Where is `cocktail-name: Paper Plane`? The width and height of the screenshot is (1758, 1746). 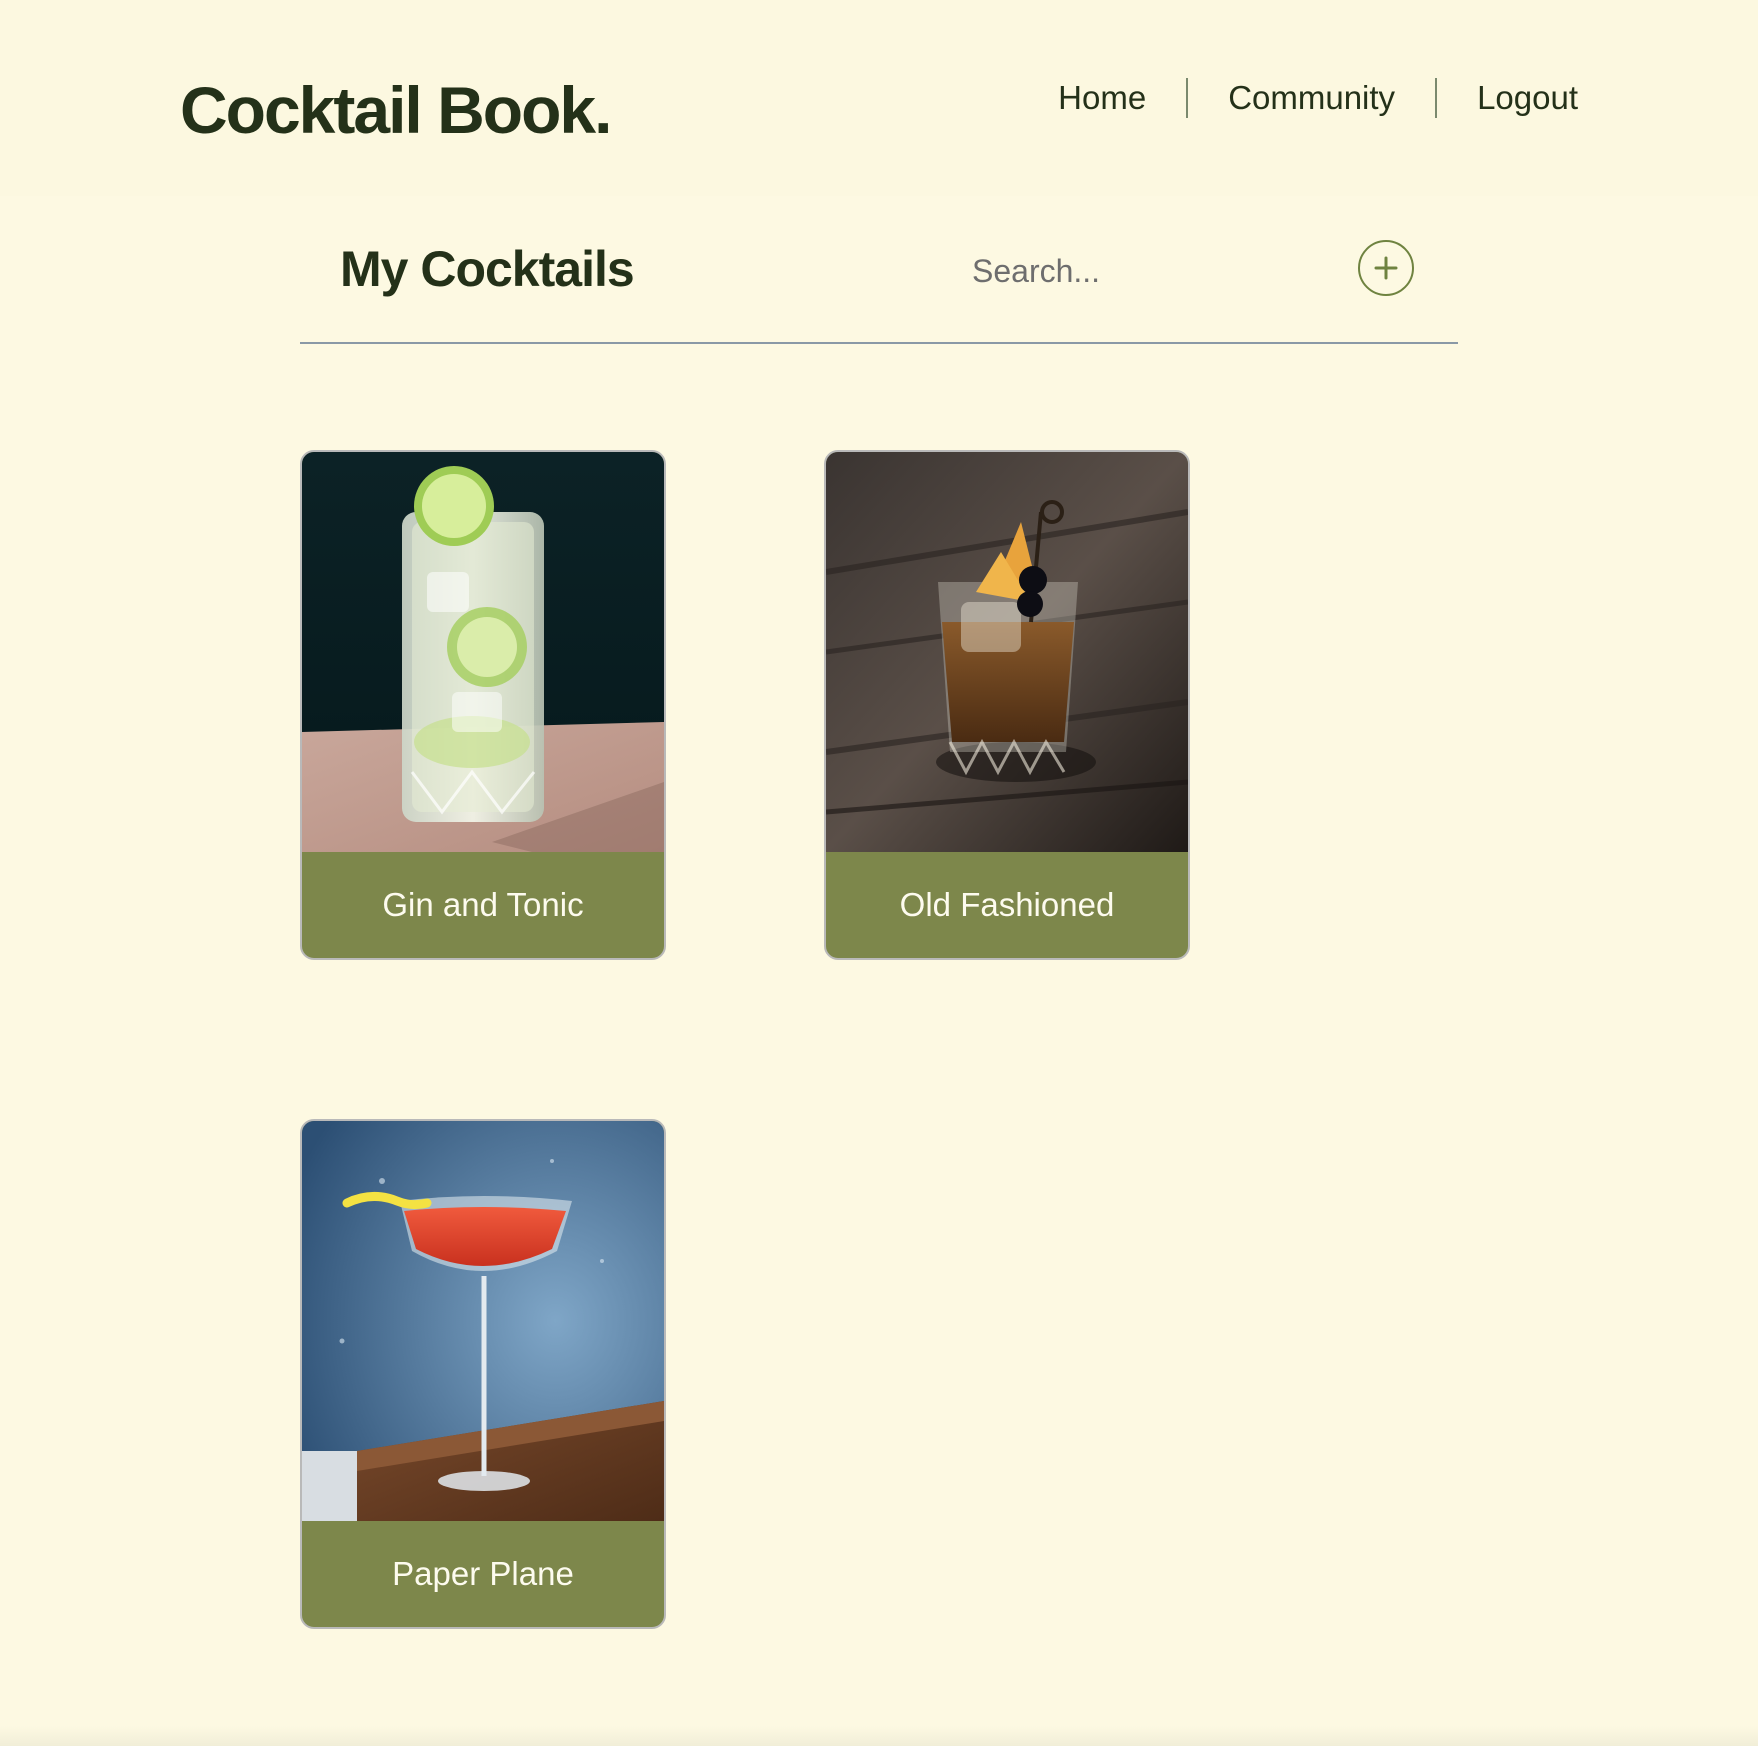
cocktail-name: Paper Plane is located at coordinates (483, 1573).